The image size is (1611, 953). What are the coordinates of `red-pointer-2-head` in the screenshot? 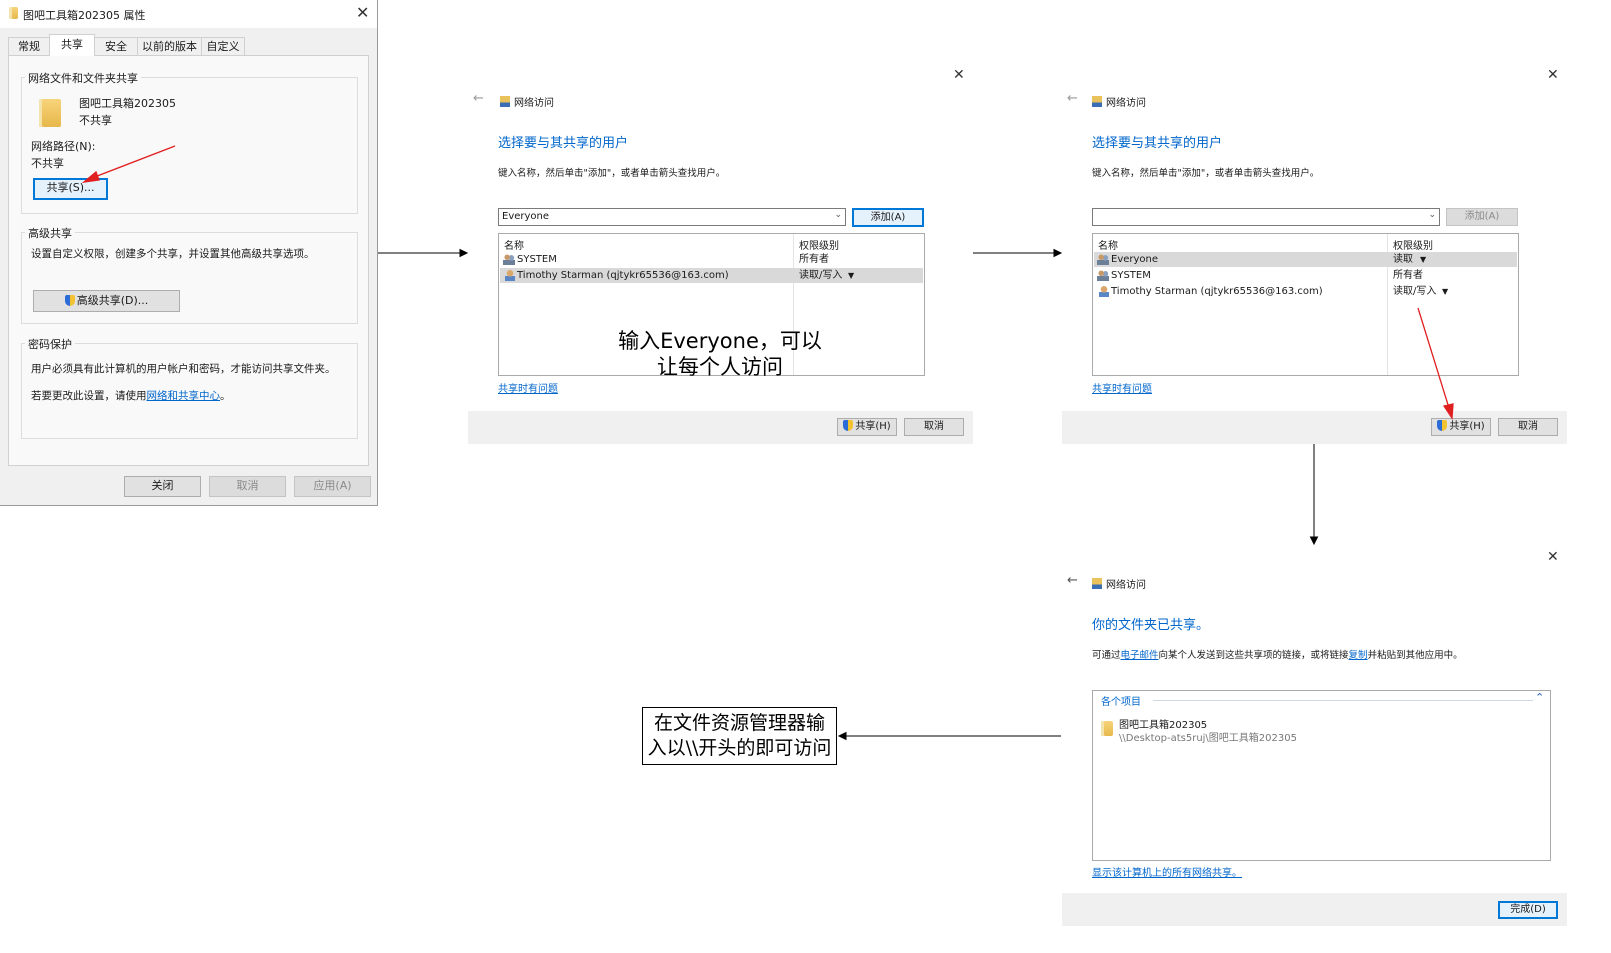 It's located at (1448, 411).